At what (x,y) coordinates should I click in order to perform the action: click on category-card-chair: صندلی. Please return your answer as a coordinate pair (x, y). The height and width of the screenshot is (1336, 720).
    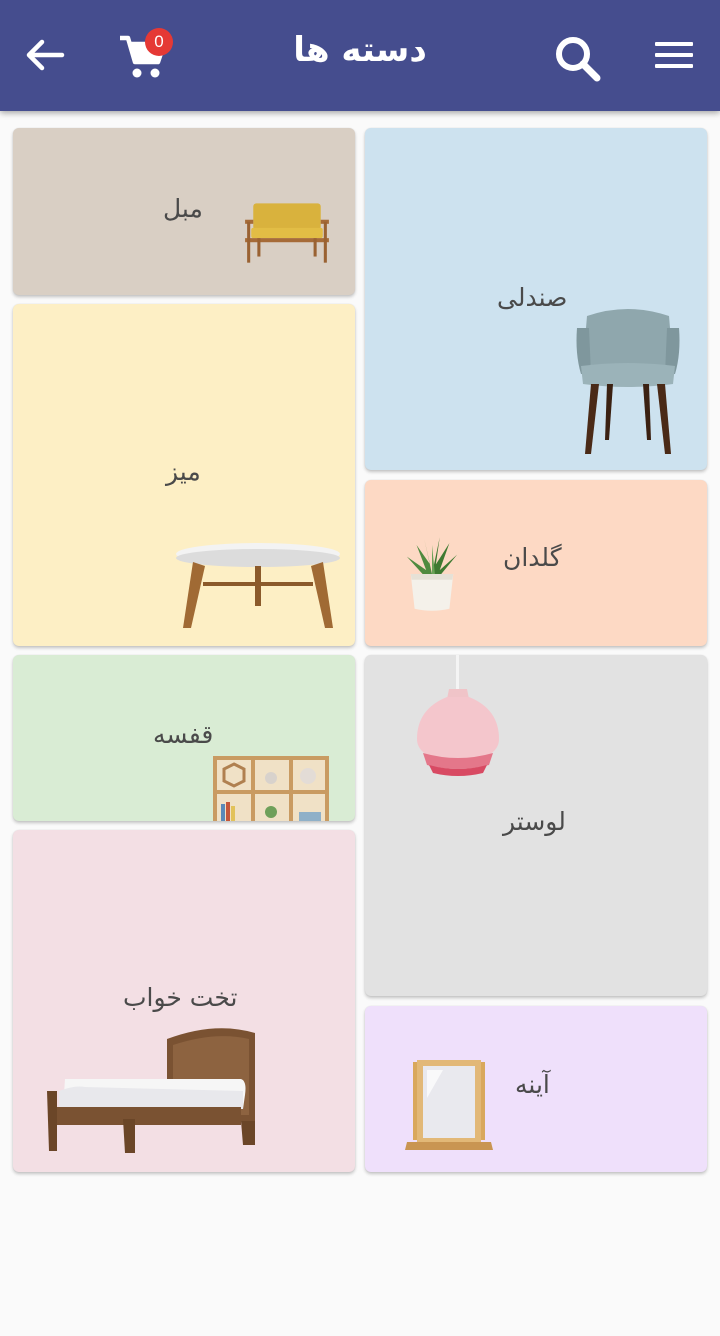
    Looking at the image, I should click on (536, 299).